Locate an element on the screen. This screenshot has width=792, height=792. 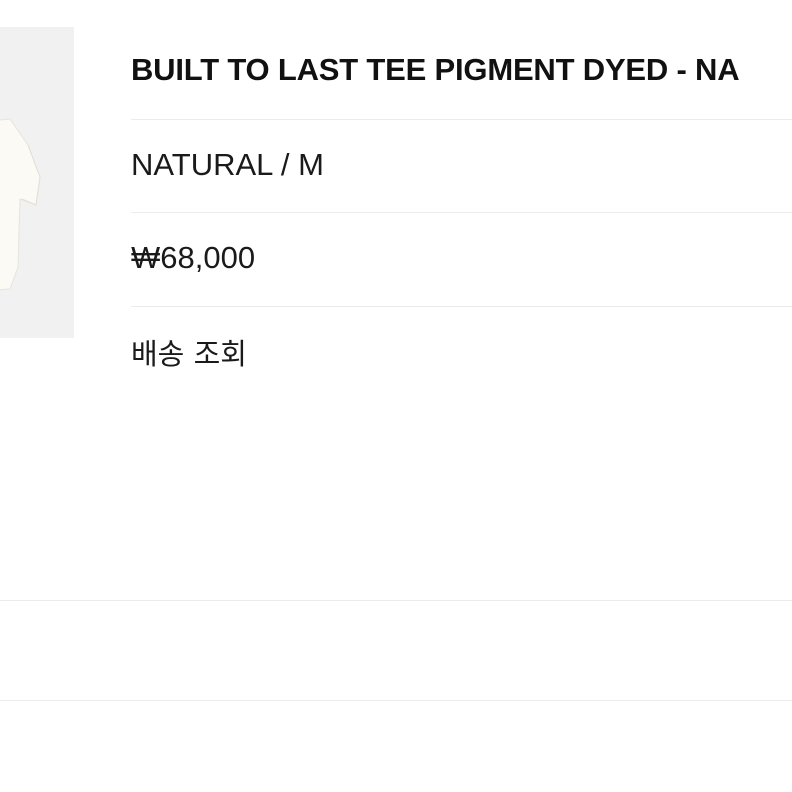
product-option-row: NATURAL / M is located at coordinates (461, 166).